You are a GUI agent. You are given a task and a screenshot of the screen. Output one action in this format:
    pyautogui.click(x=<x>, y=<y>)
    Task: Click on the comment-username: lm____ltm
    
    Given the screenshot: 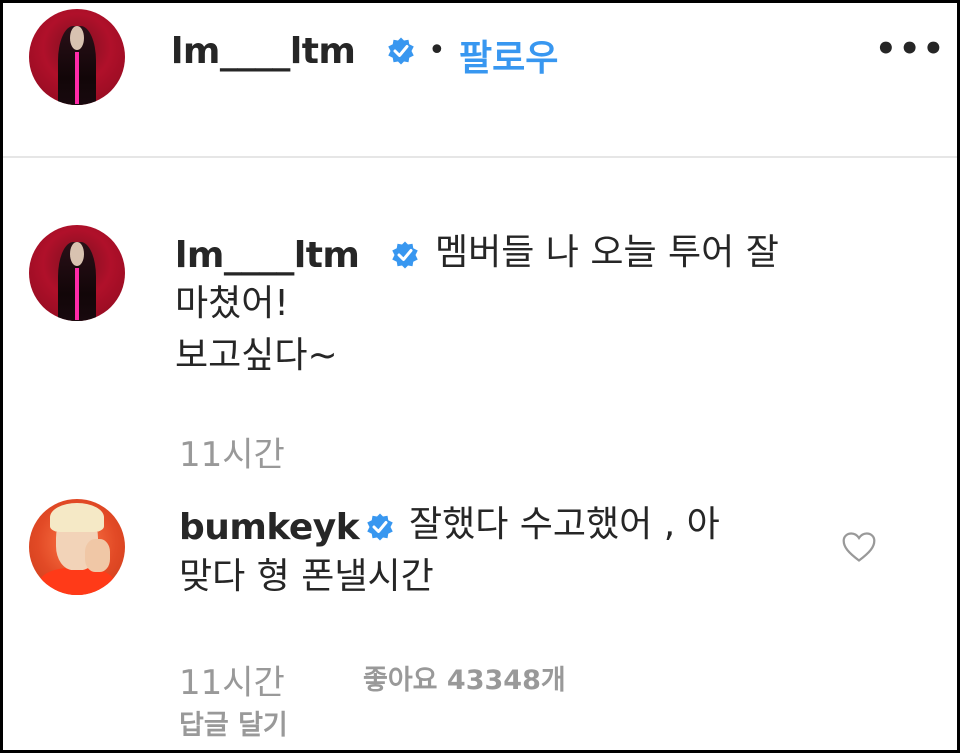 What is the action you would take?
    pyautogui.click(x=267, y=255)
    